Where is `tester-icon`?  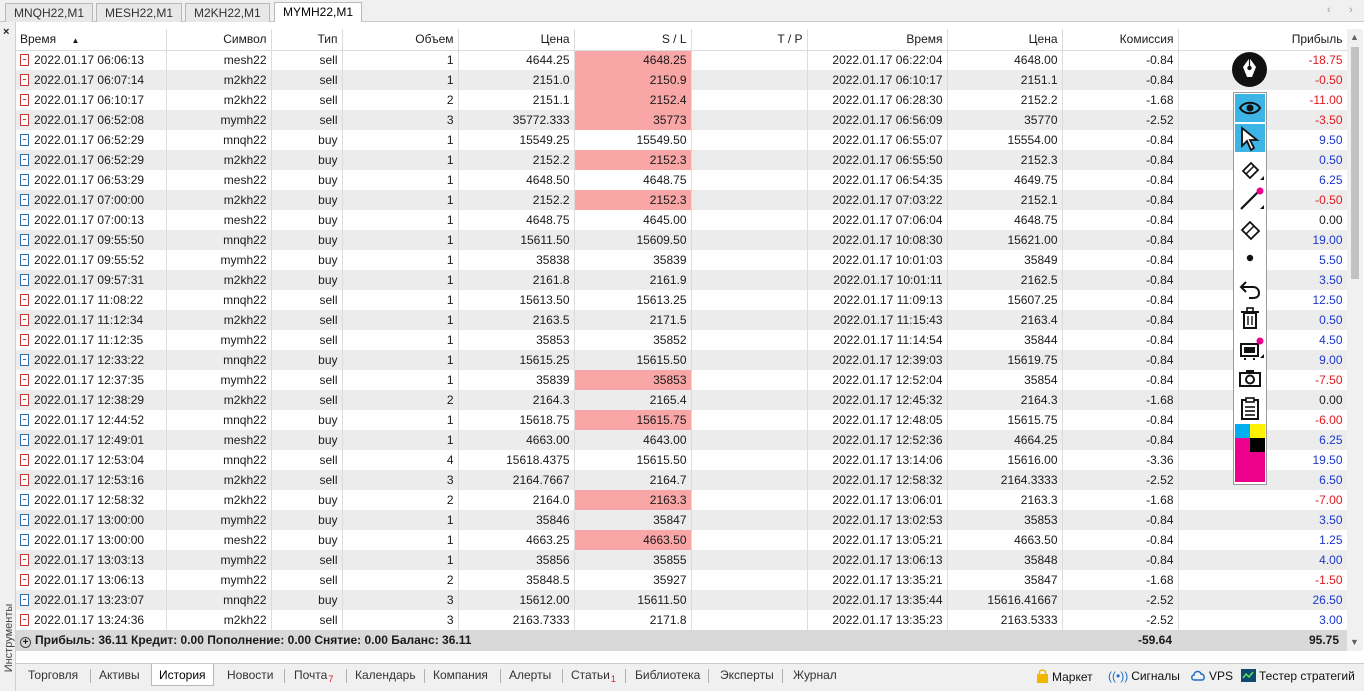
tester-icon is located at coordinates (1248, 675).